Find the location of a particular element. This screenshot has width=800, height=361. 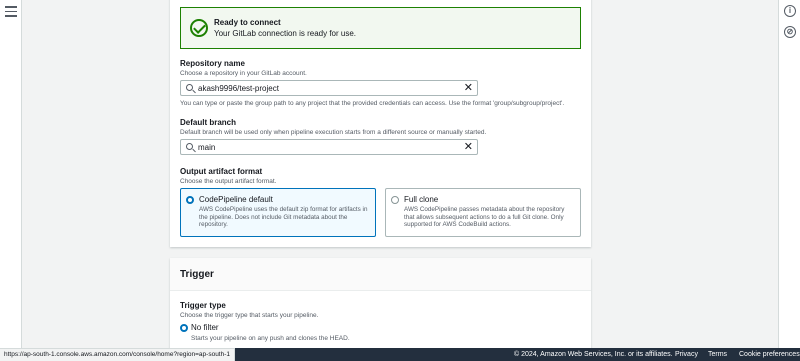

option-title: CodePipeline default is located at coordinates (236, 199).